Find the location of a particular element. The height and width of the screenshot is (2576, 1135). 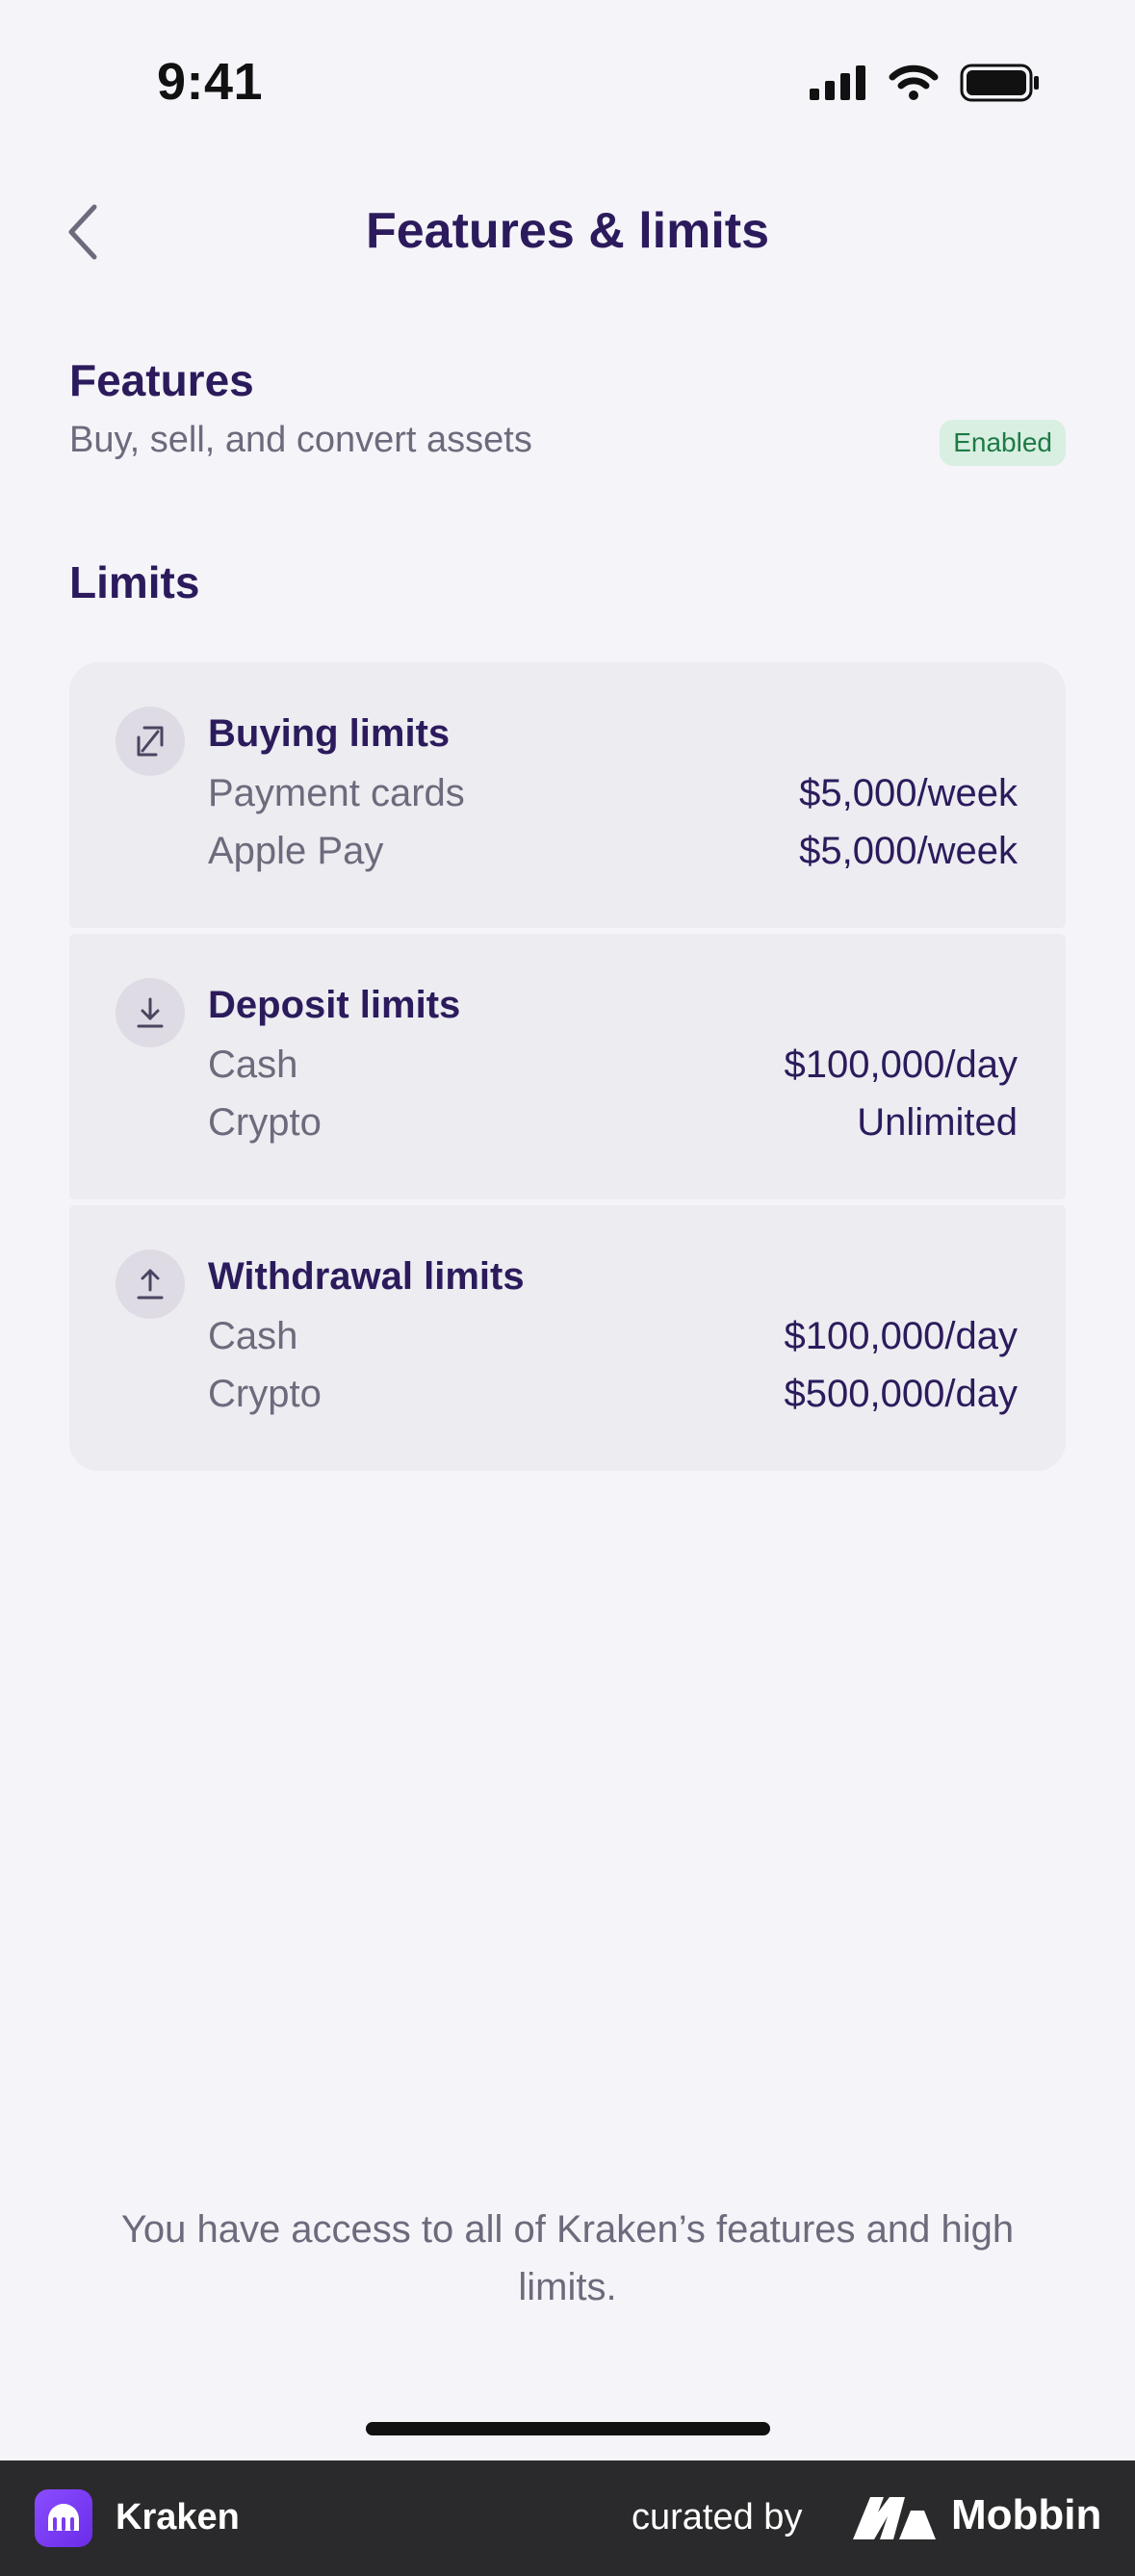

limit-row: Apple Pay $5,000/week is located at coordinates (613, 854).